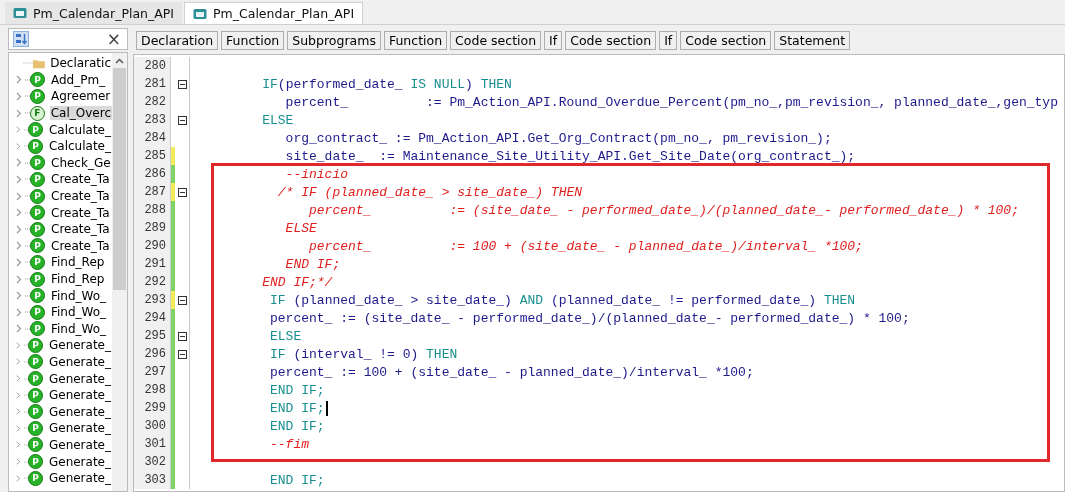 Image resolution: width=1065 pixels, height=492 pixels. Describe the element at coordinates (37, 113) in the screenshot. I see `procedure-badge: F` at that location.